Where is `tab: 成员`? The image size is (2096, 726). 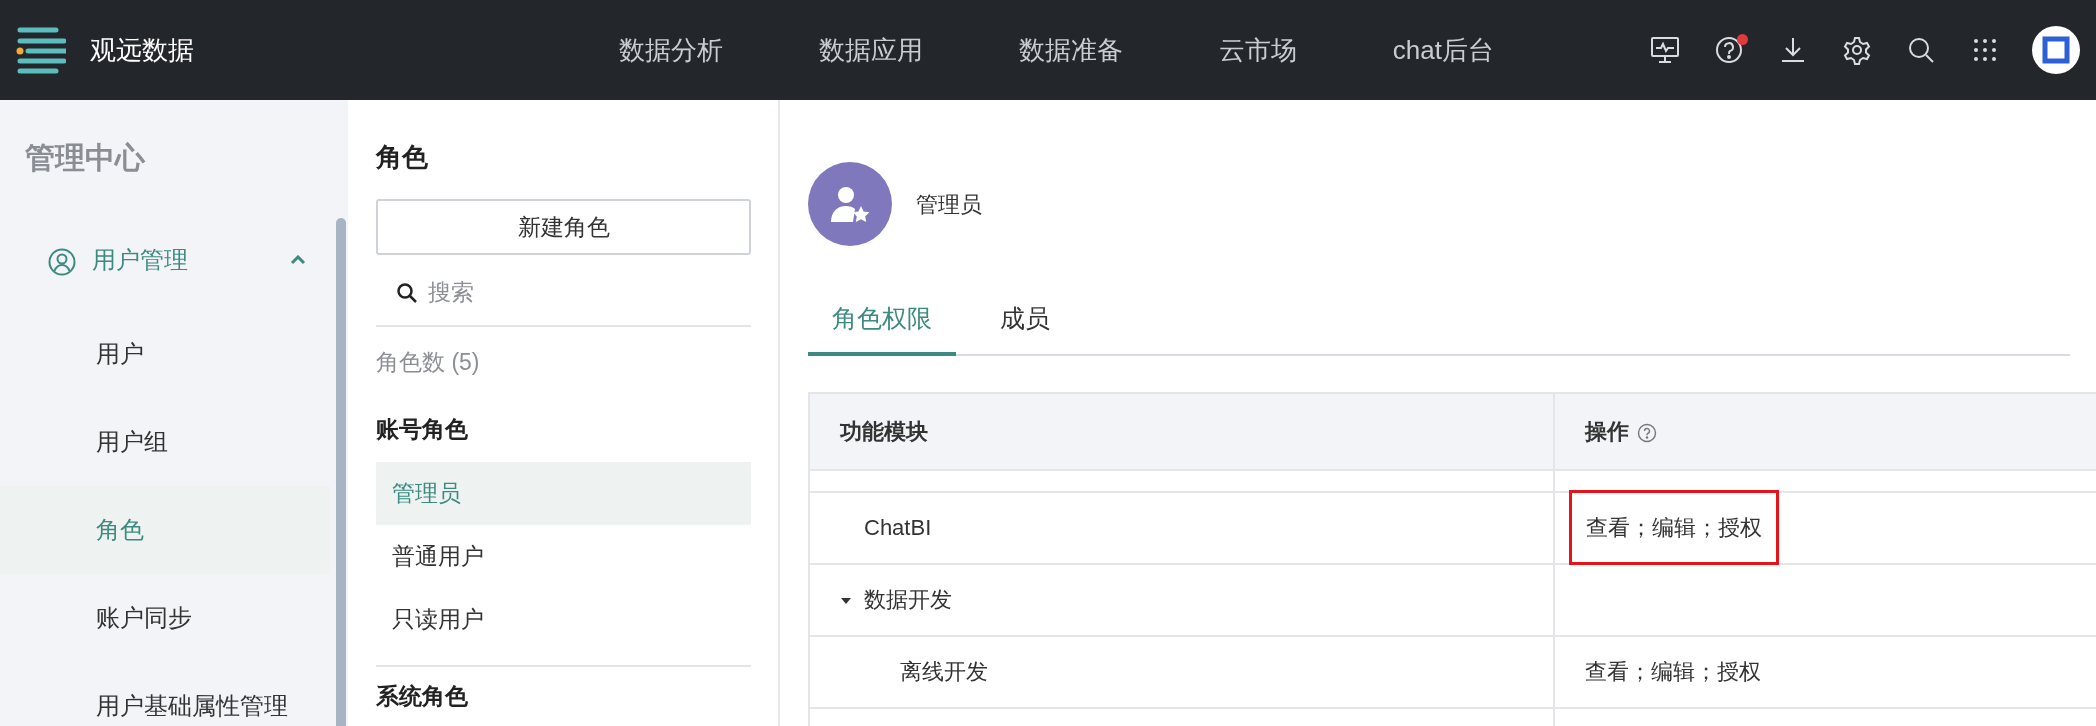 tab: 成员 is located at coordinates (1025, 324).